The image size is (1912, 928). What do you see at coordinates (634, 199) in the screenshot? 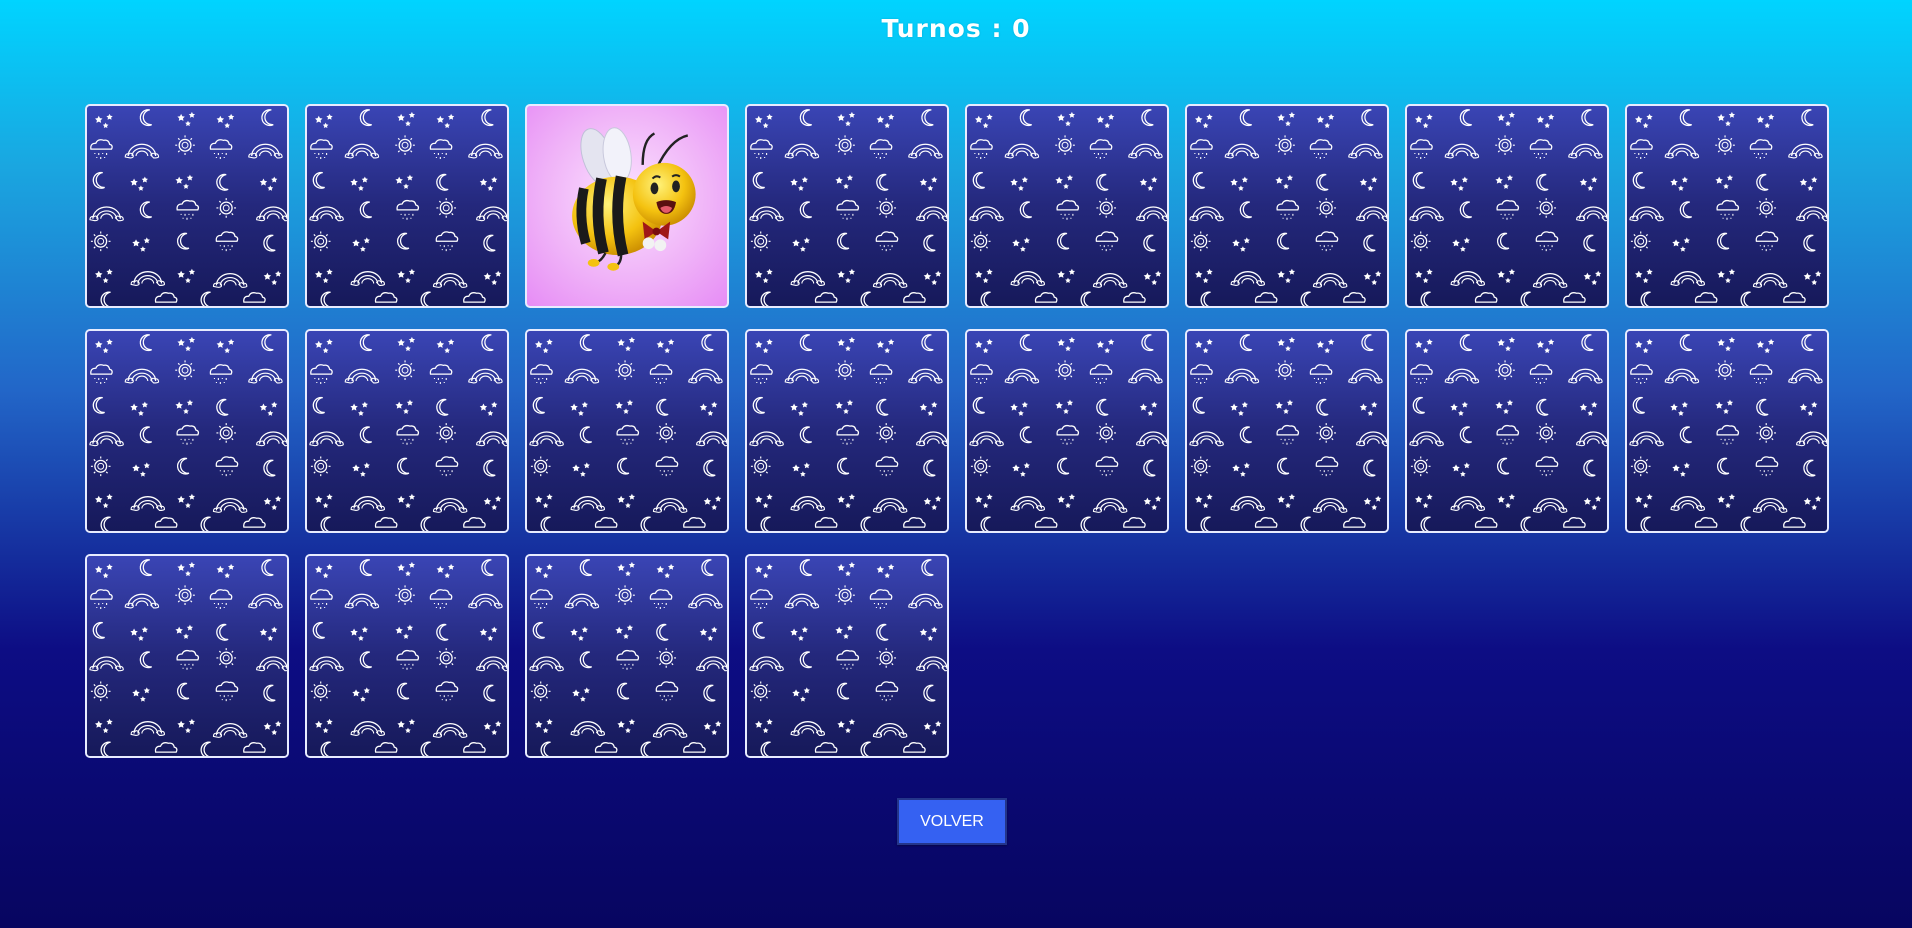
I see `bee-icon` at bounding box center [634, 199].